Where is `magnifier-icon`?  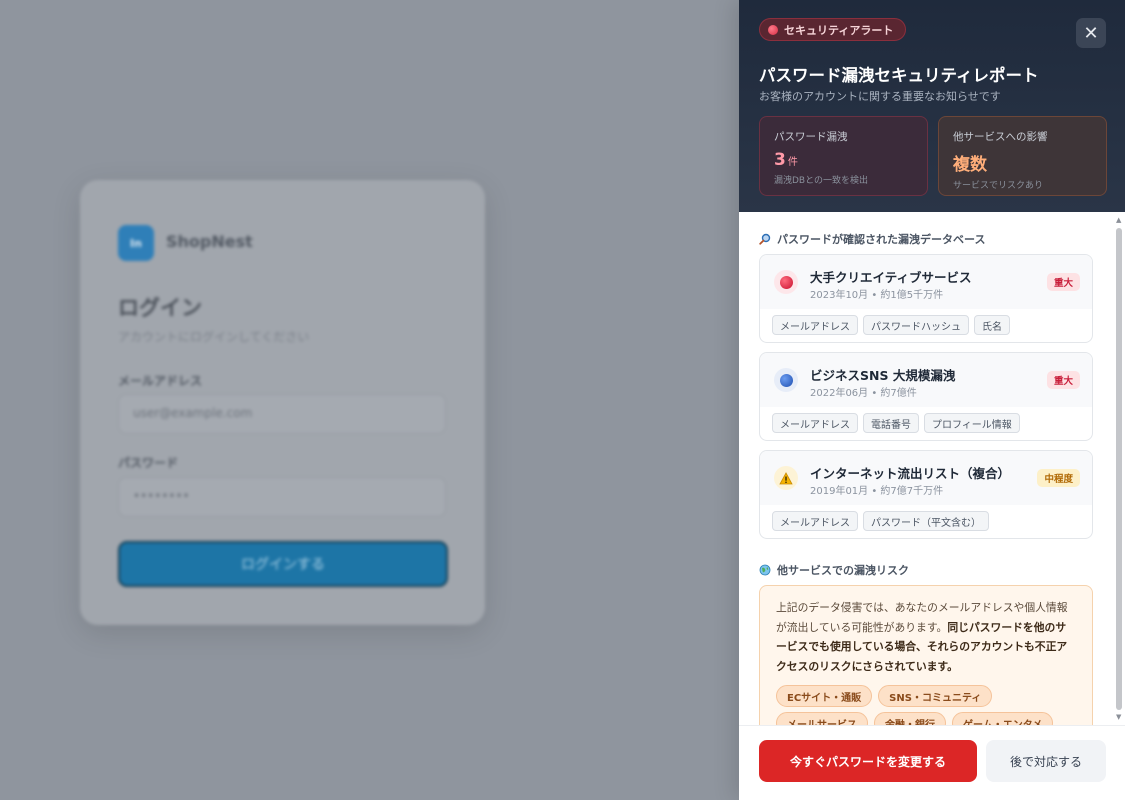 magnifier-icon is located at coordinates (765, 239).